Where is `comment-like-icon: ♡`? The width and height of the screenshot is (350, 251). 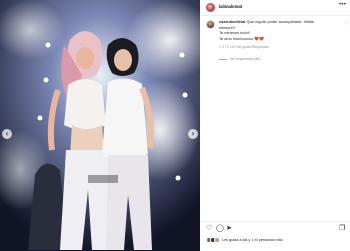
comment-like-icon: ♡ is located at coordinates (347, 23).